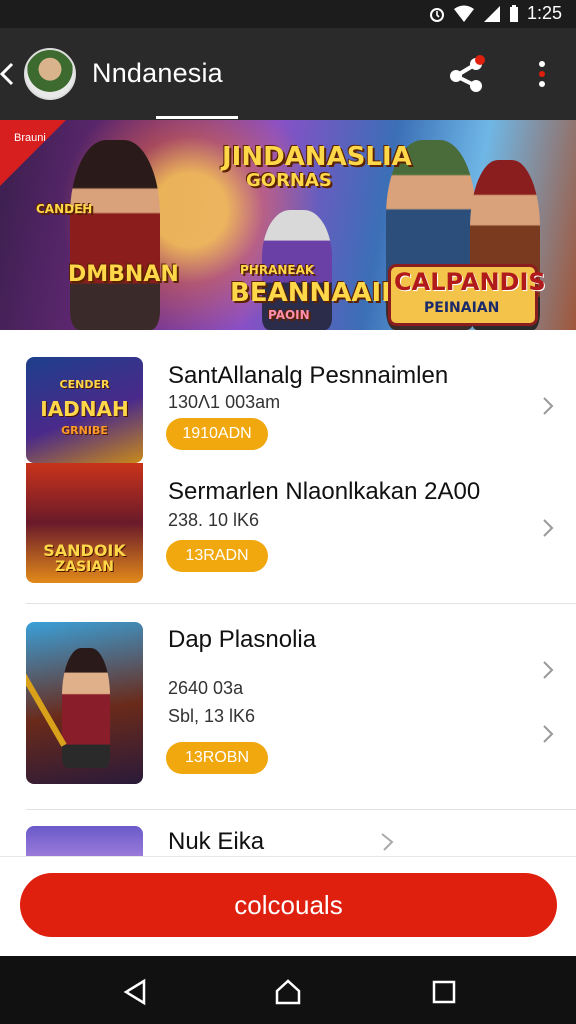  What do you see at coordinates (50, 74) in the screenshot?
I see `avatar` at bounding box center [50, 74].